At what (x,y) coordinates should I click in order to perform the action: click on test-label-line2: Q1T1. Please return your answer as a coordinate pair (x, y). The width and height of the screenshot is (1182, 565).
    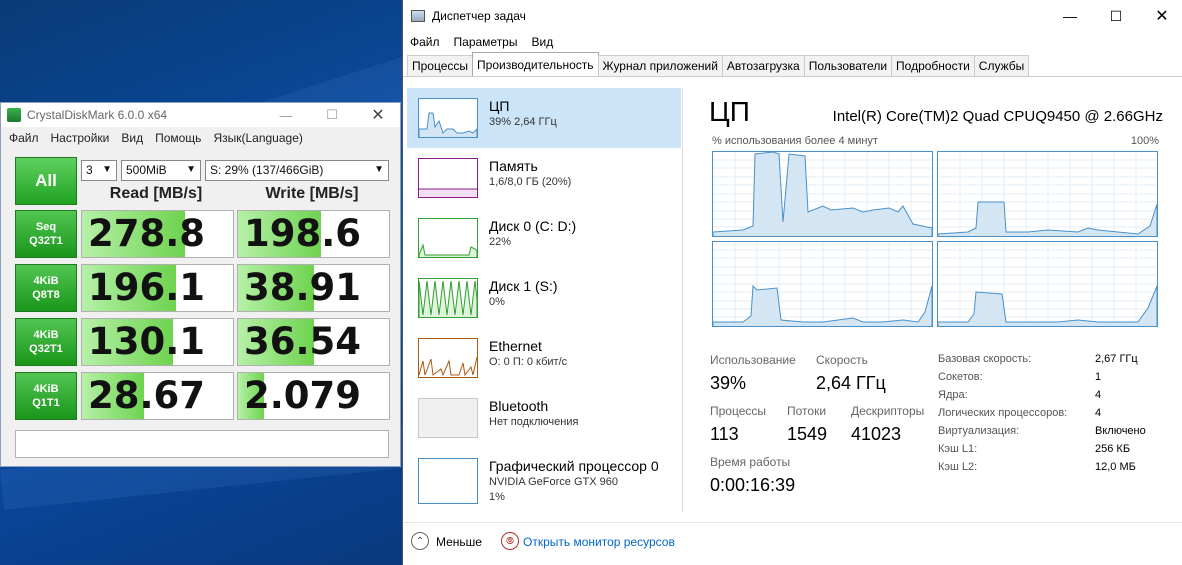
    Looking at the image, I should click on (46, 403).